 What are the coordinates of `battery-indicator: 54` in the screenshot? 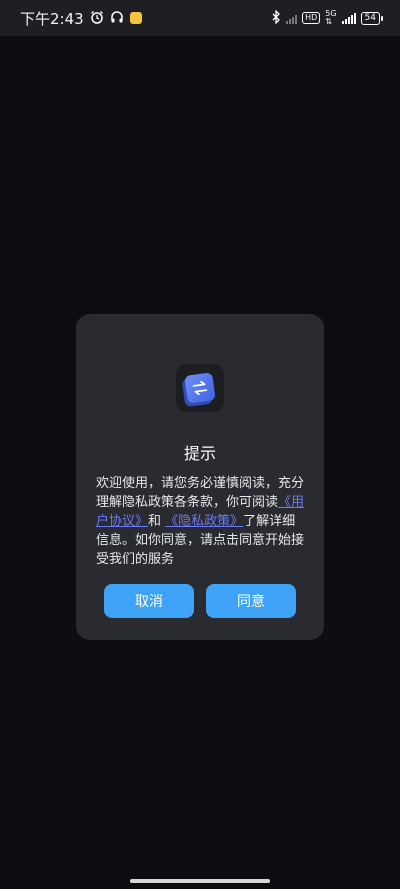 It's located at (372, 18).